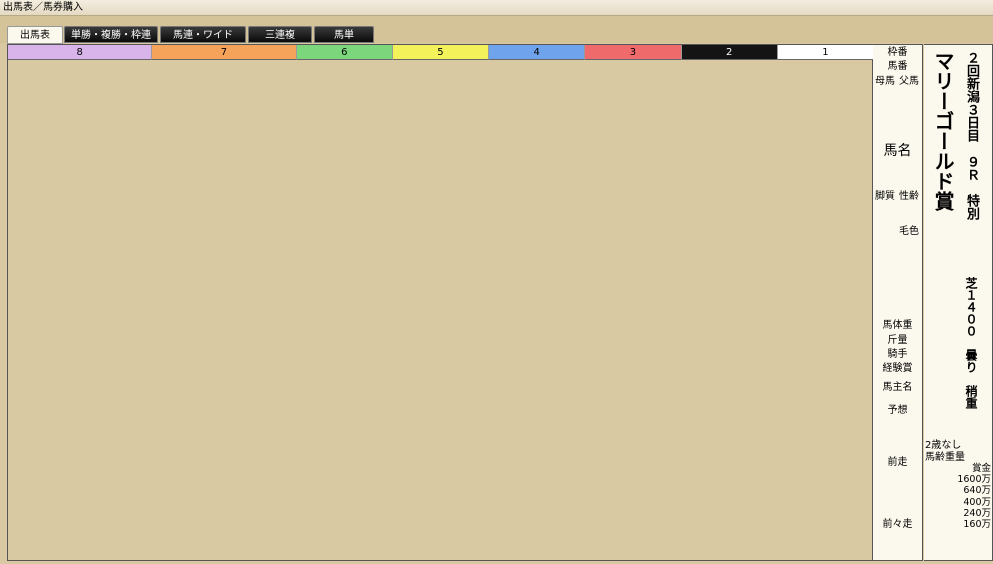 The height and width of the screenshot is (564, 993). What do you see at coordinates (80, 52) in the screenshot?
I see `frame-number: 8` at bounding box center [80, 52].